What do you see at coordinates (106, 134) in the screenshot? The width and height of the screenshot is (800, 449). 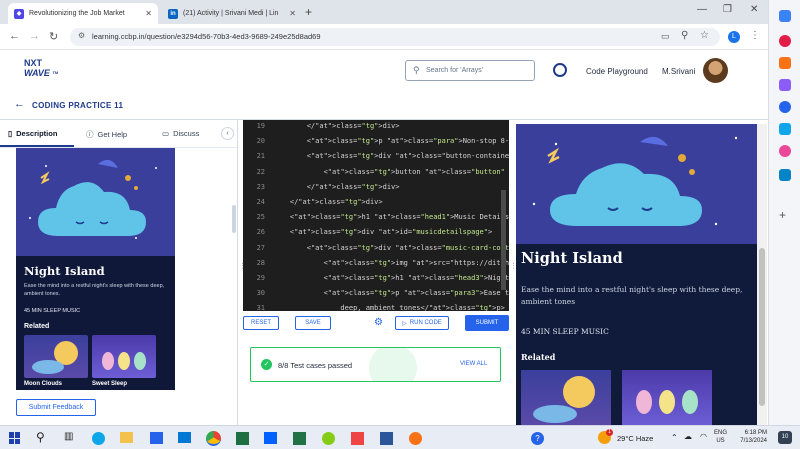 I see `tab-get-help: ⓘ Get Help` at bounding box center [106, 134].